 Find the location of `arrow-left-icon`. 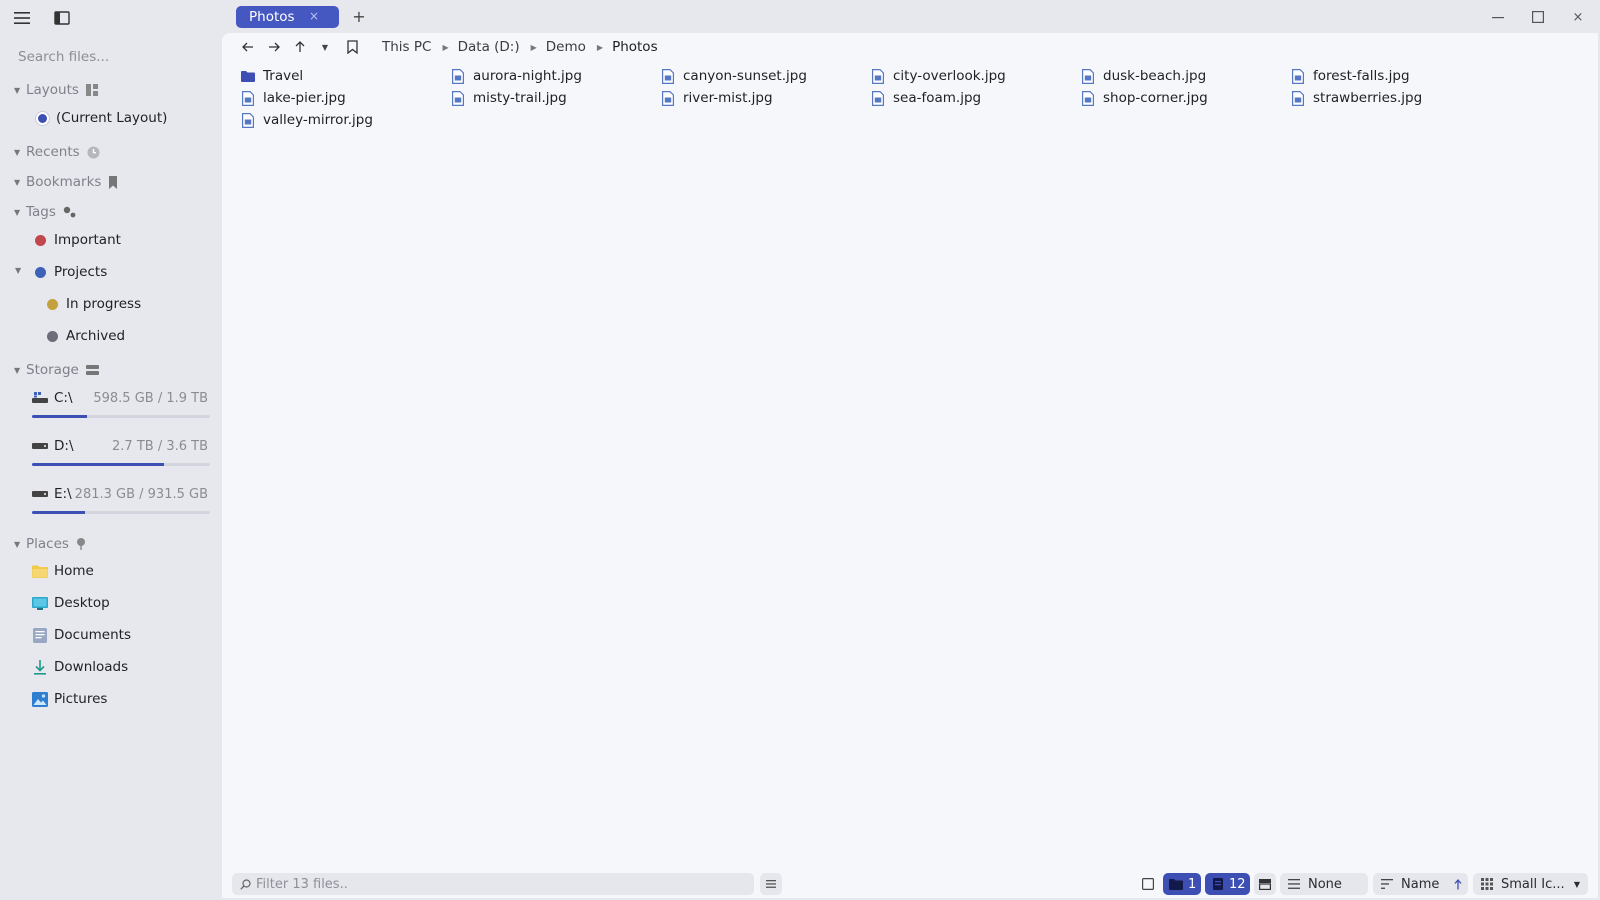

arrow-left-icon is located at coordinates (247, 47).